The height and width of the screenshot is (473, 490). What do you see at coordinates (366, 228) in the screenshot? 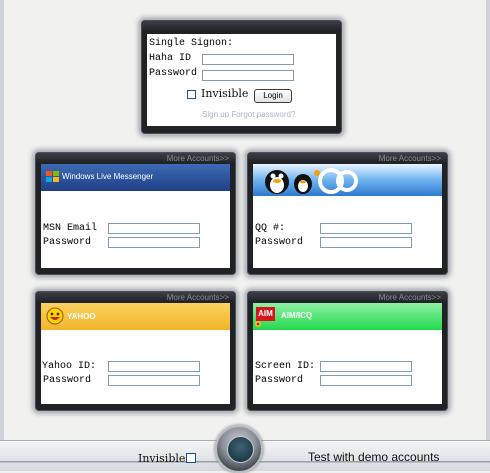
I see `qq-number-input` at bounding box center [366, 228].